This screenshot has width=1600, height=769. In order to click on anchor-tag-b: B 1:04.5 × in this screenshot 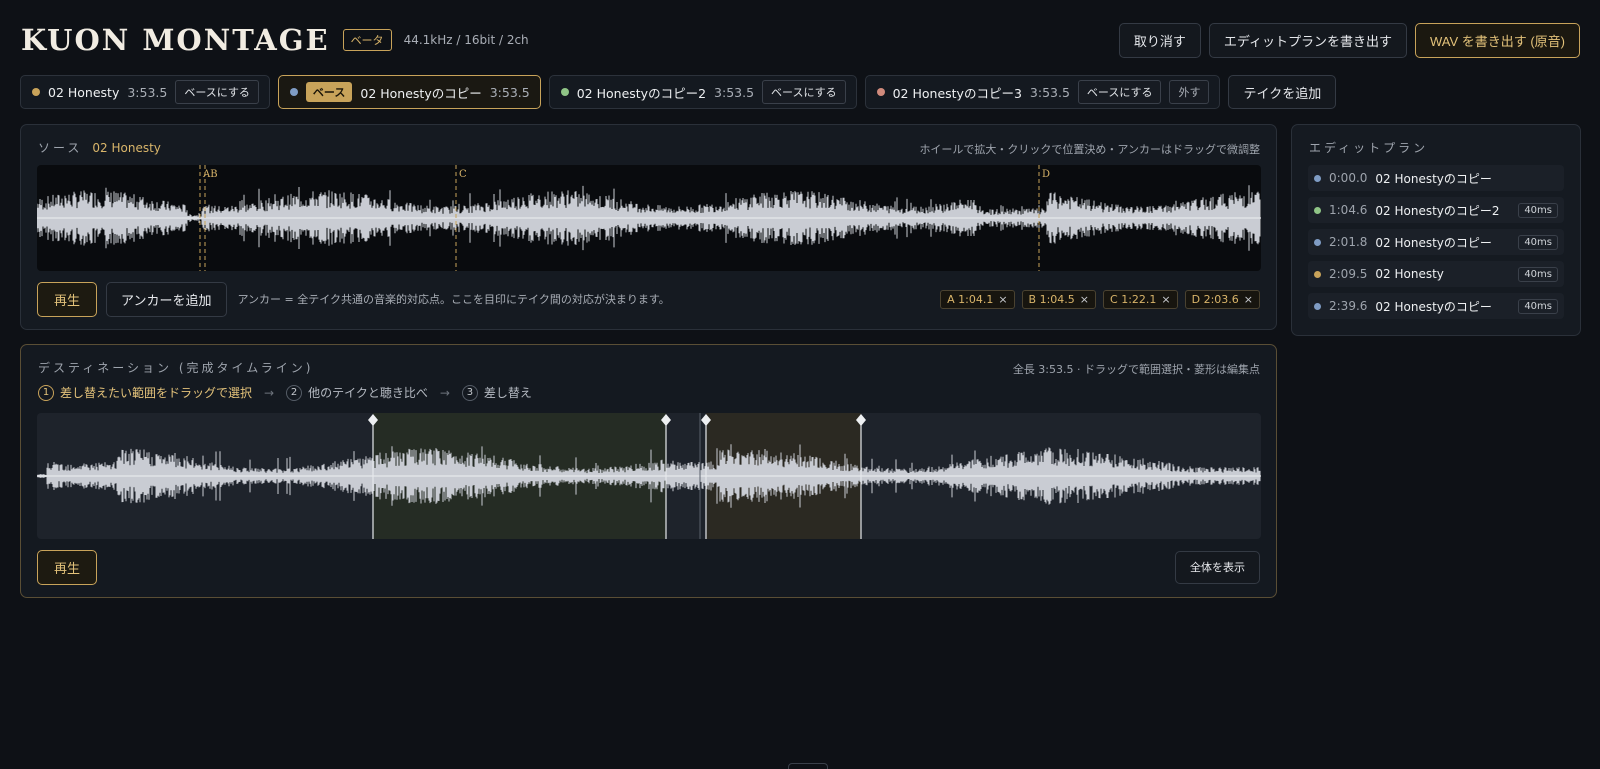, I will do `click(1059, 299)`.